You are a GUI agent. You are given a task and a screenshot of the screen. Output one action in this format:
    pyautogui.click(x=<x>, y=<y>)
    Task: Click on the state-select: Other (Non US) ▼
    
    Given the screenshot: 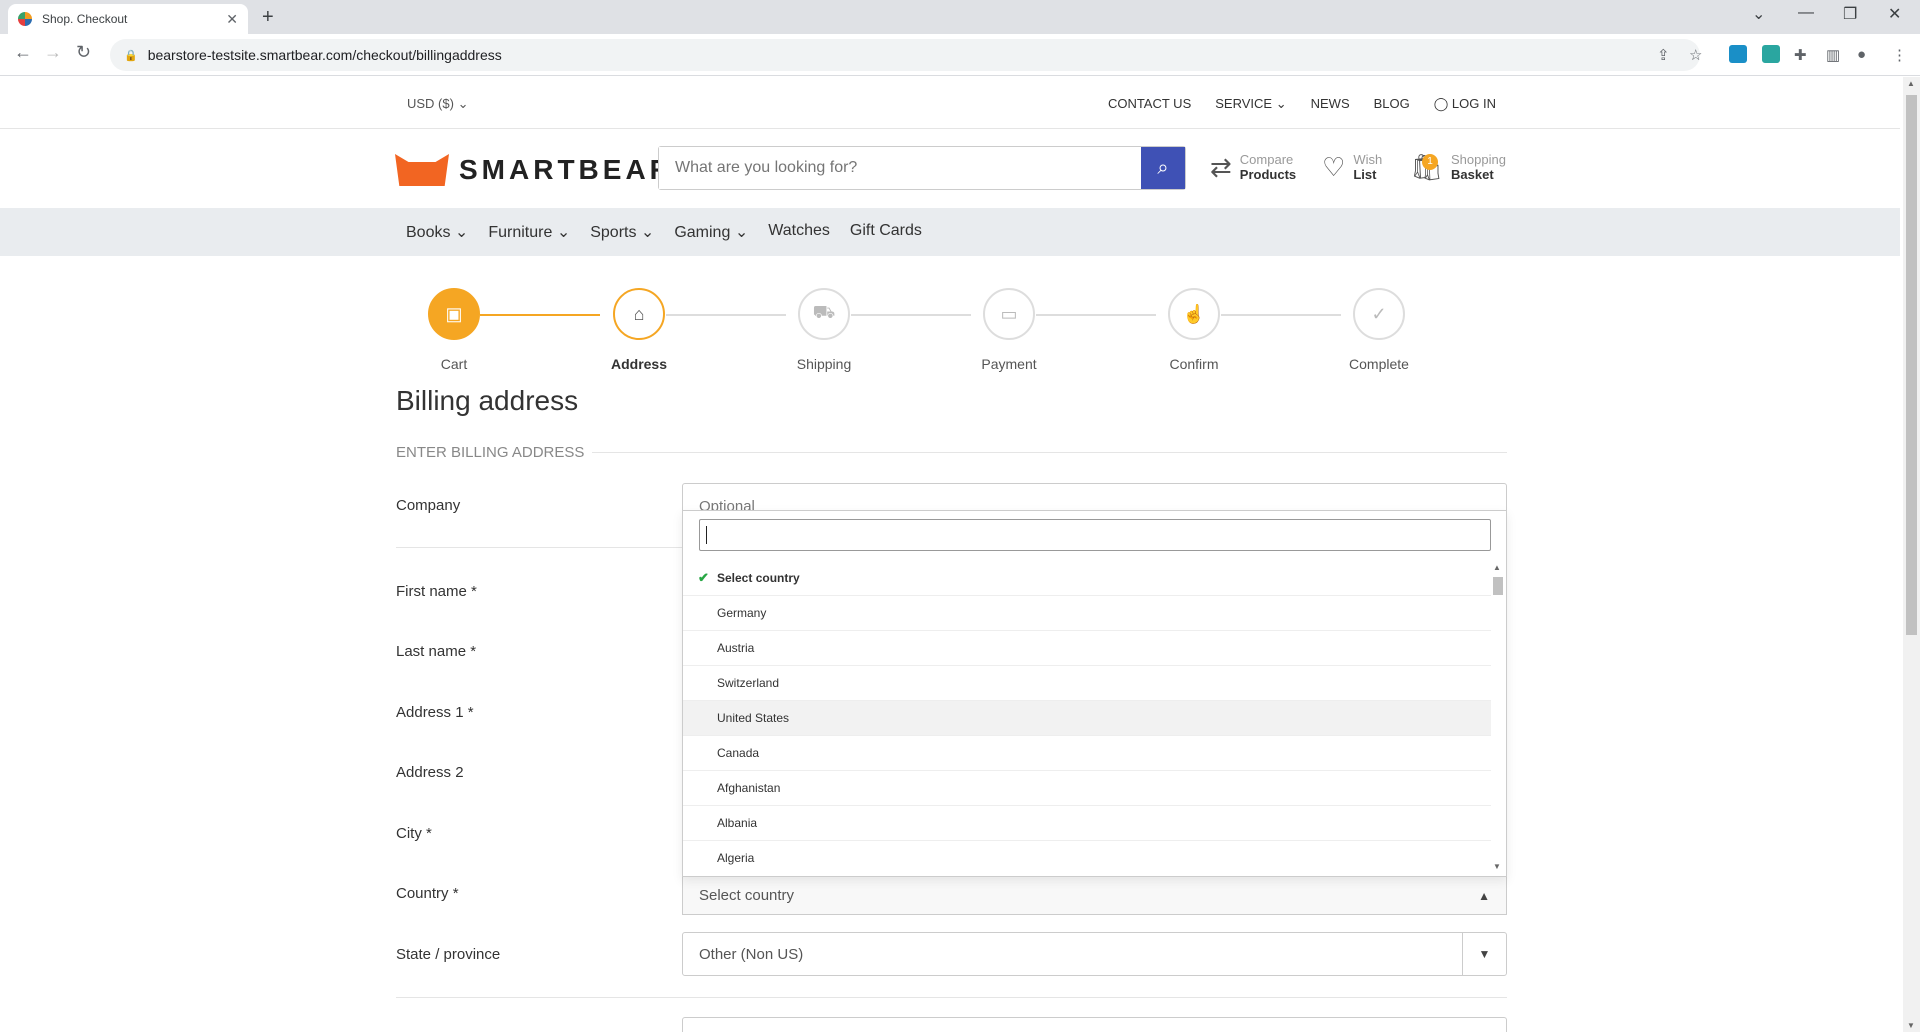 What is the action you would take?
    pyautogui.click(x=1094, y=954)
    